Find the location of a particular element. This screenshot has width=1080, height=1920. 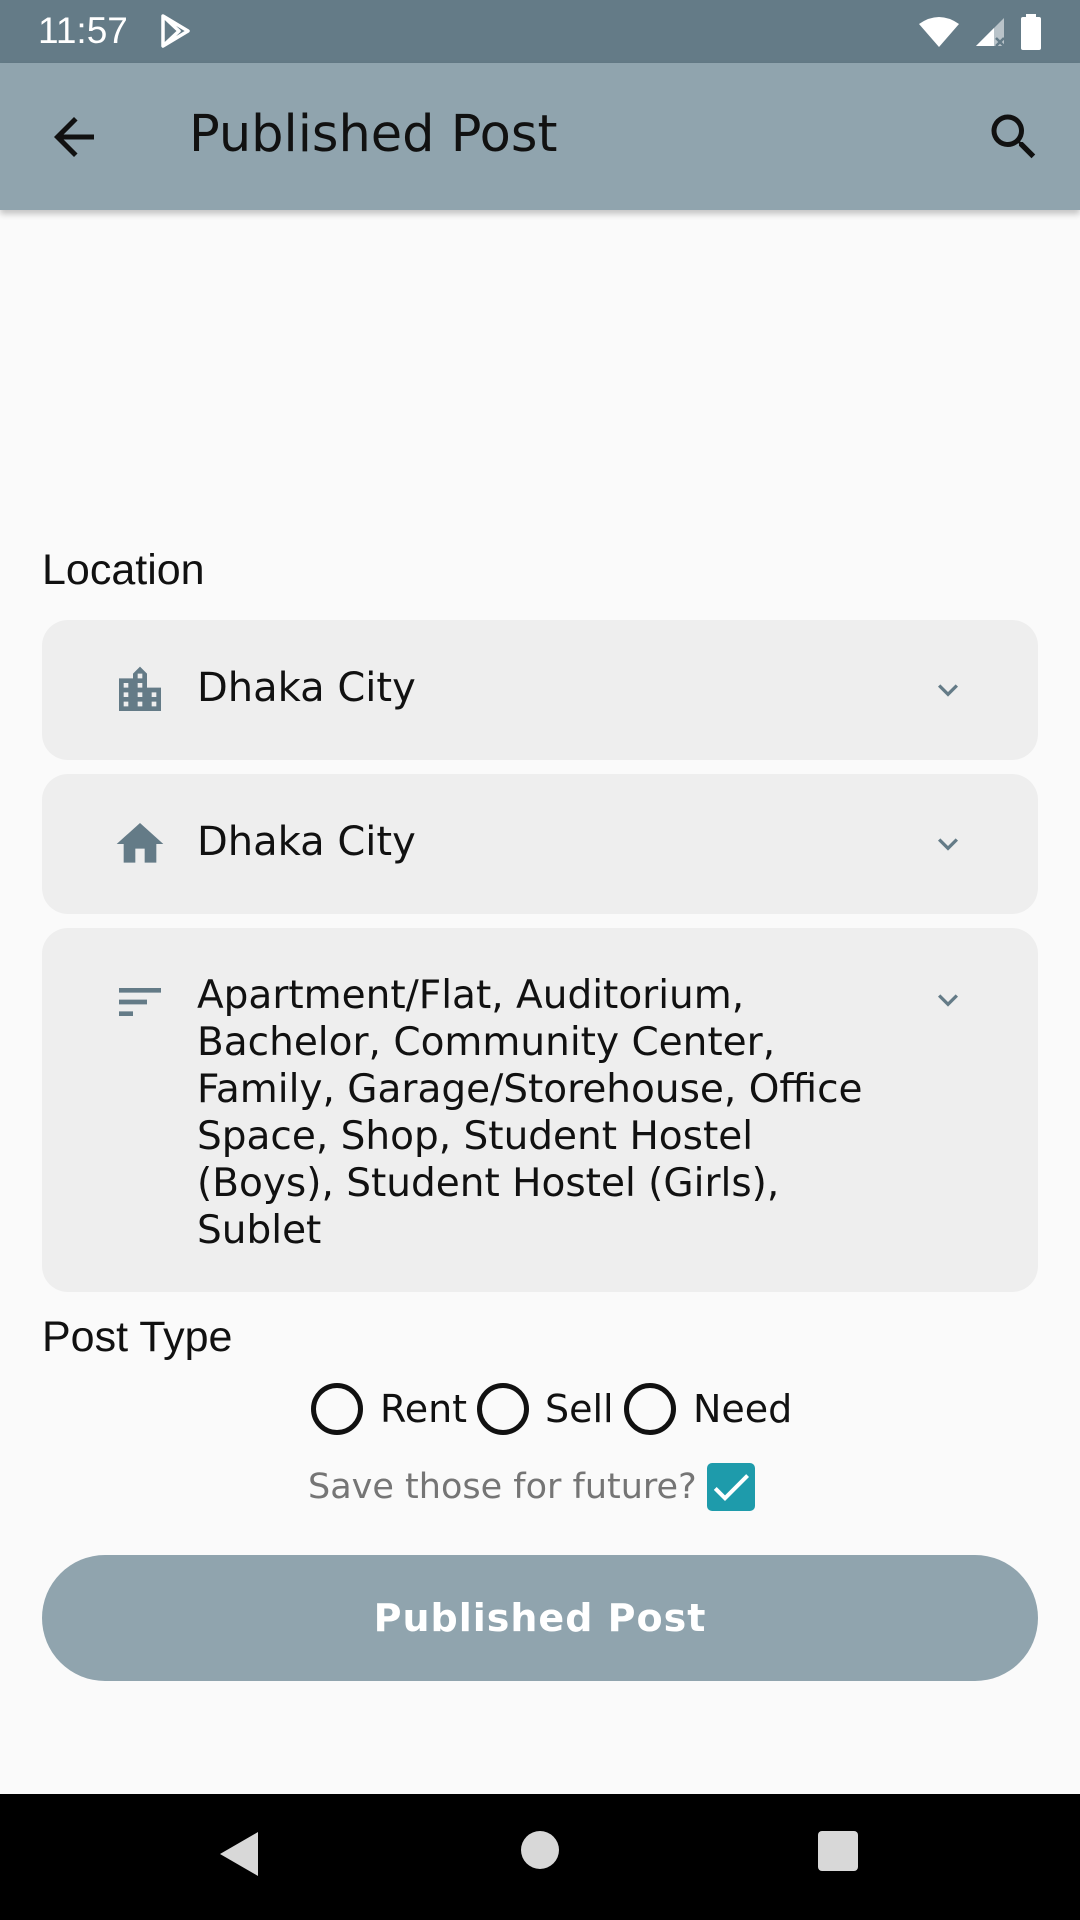

system-nav-bar is located at coordinates (540, 1857).